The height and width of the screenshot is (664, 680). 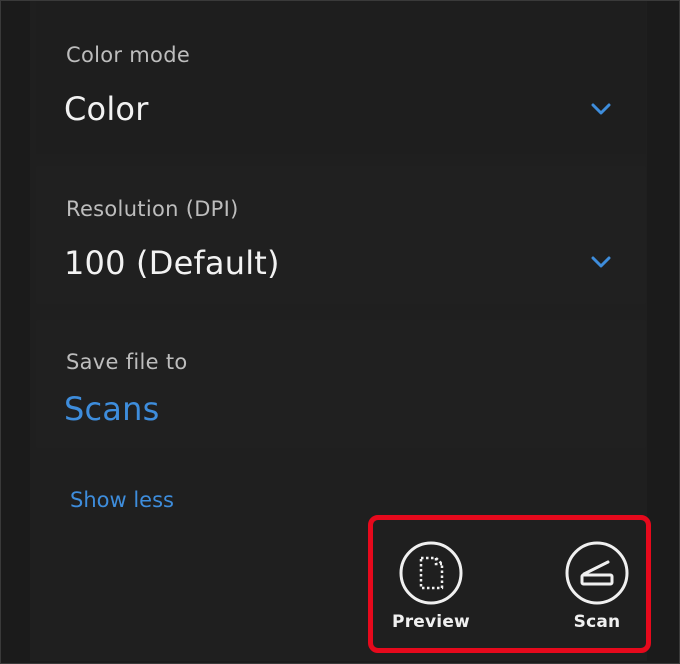 I want to click on color-mode-label: Color mode, so click(x=128, y=55).